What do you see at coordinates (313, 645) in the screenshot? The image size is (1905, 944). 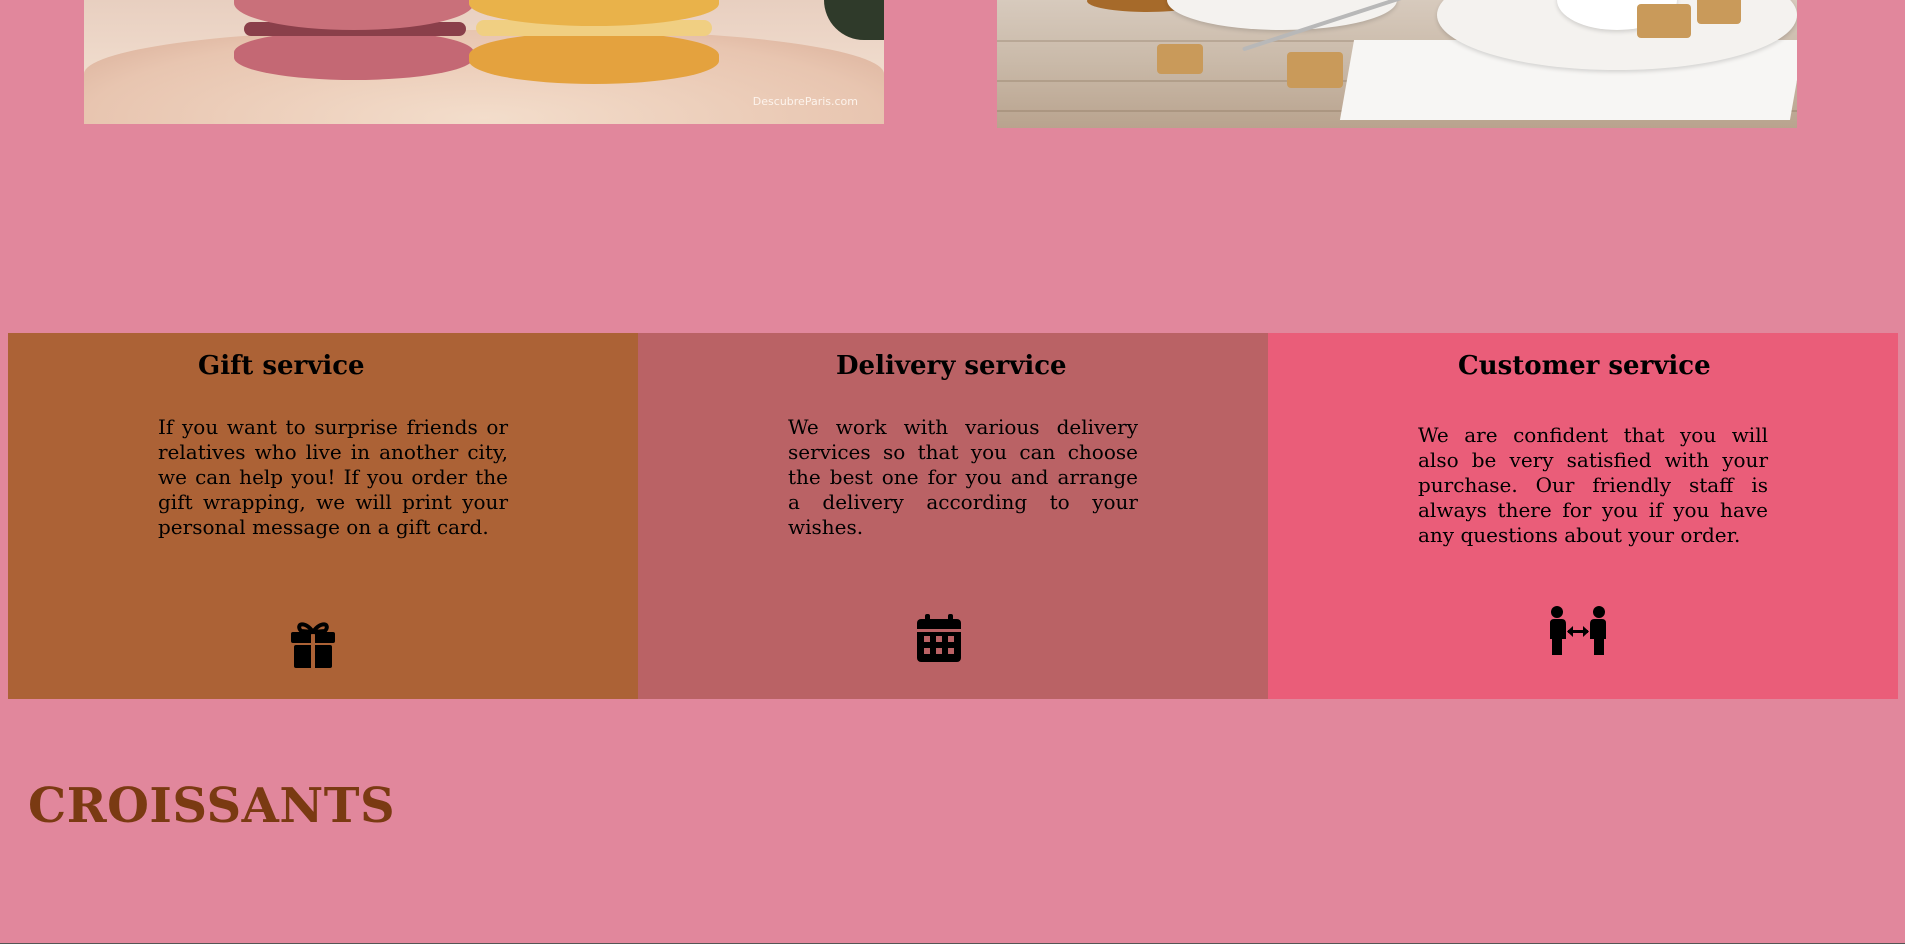 I see `gift-icon` at bounding box center [313, 645].